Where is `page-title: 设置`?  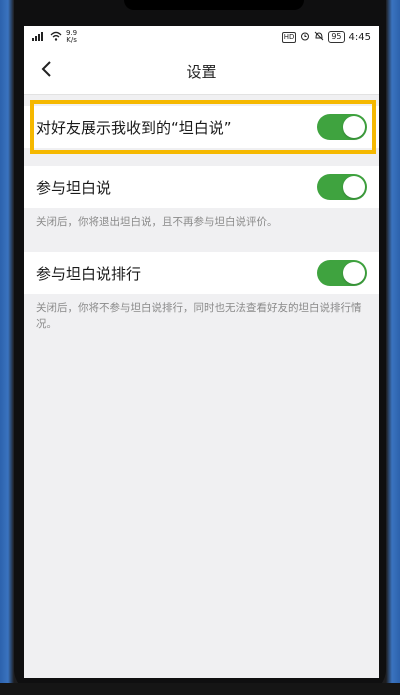
page-title: 设置 is located at coordinates (201, 71).